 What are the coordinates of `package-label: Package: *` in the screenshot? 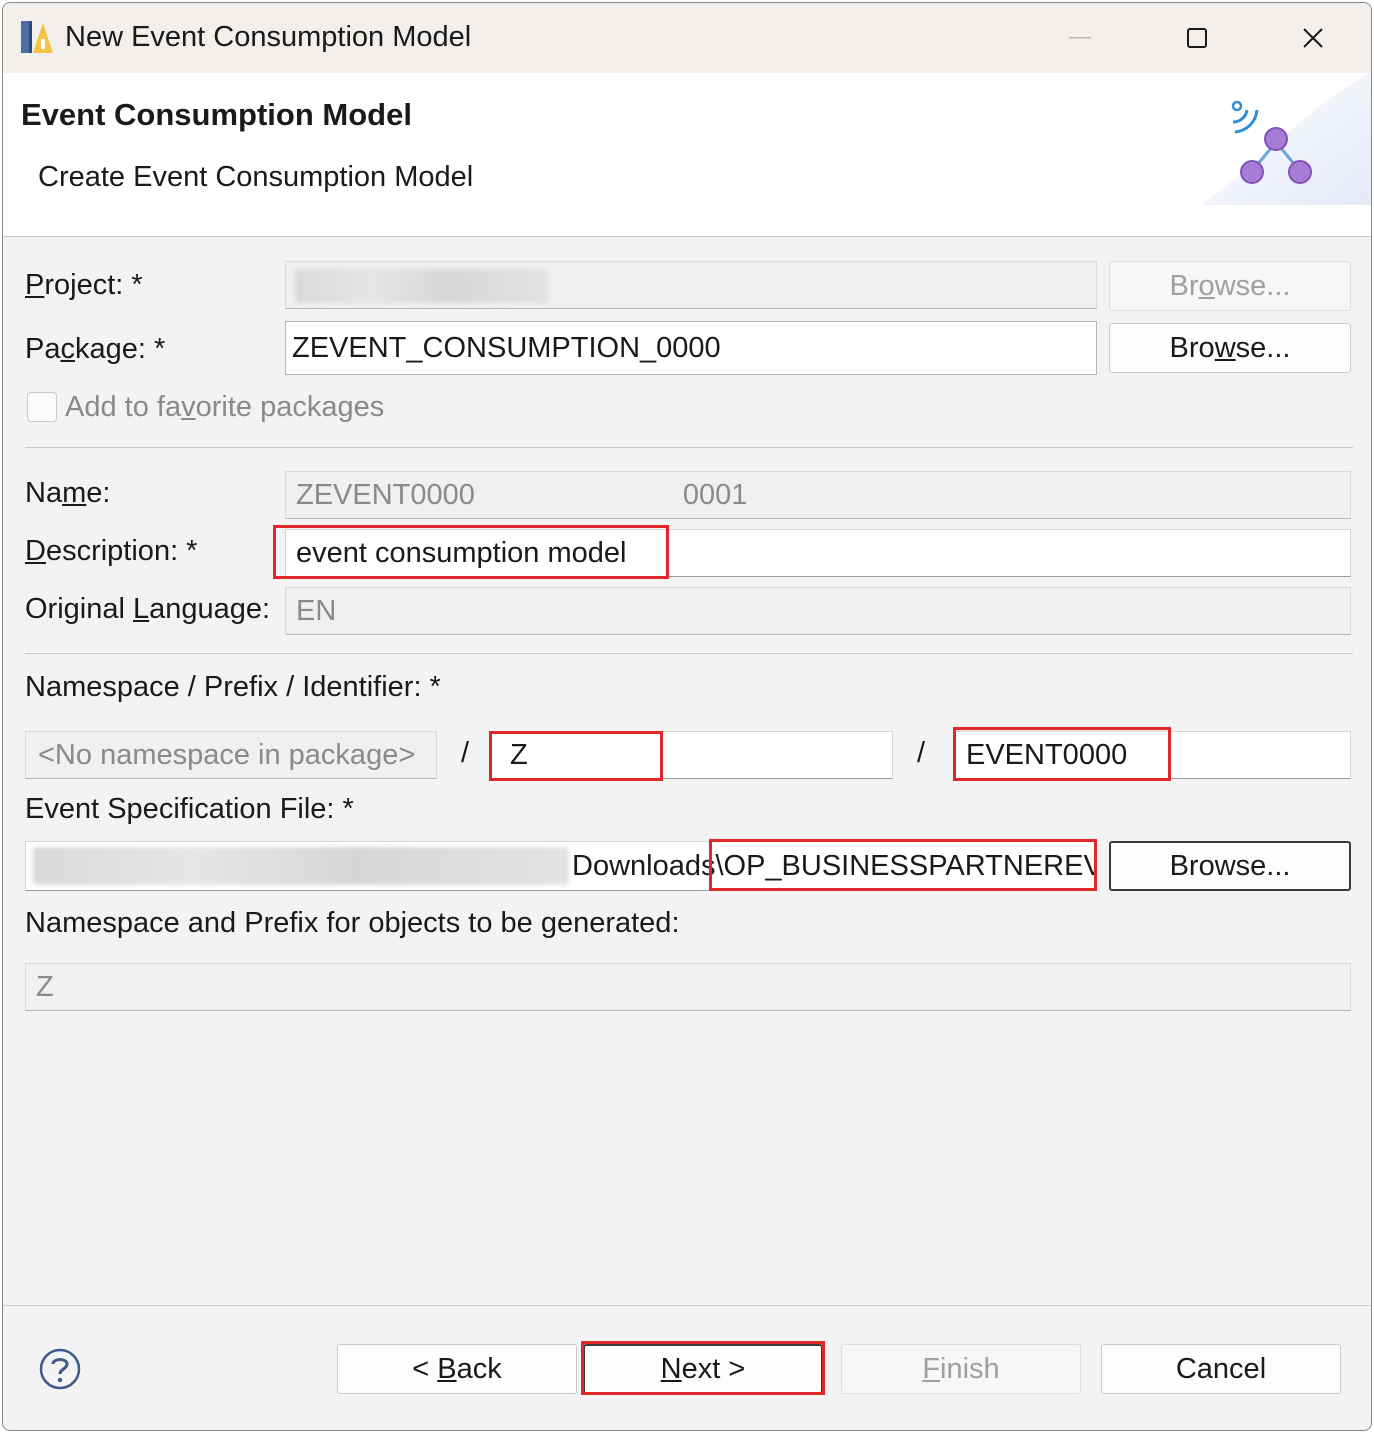 It's located at (95, 349).